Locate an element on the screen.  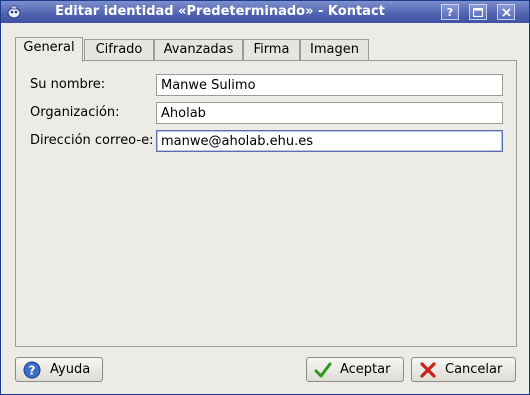
cancel-button: Cancelar is located at coordinates (463, 369).